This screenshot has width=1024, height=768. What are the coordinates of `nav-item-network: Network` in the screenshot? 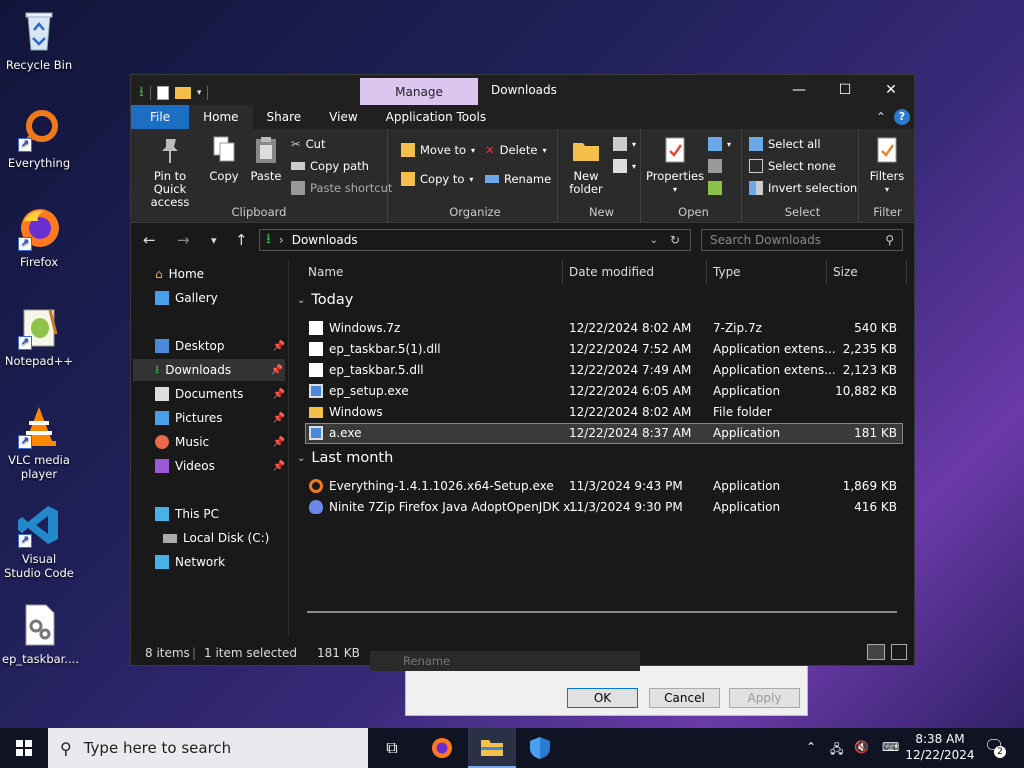 It's located at (190, 562).